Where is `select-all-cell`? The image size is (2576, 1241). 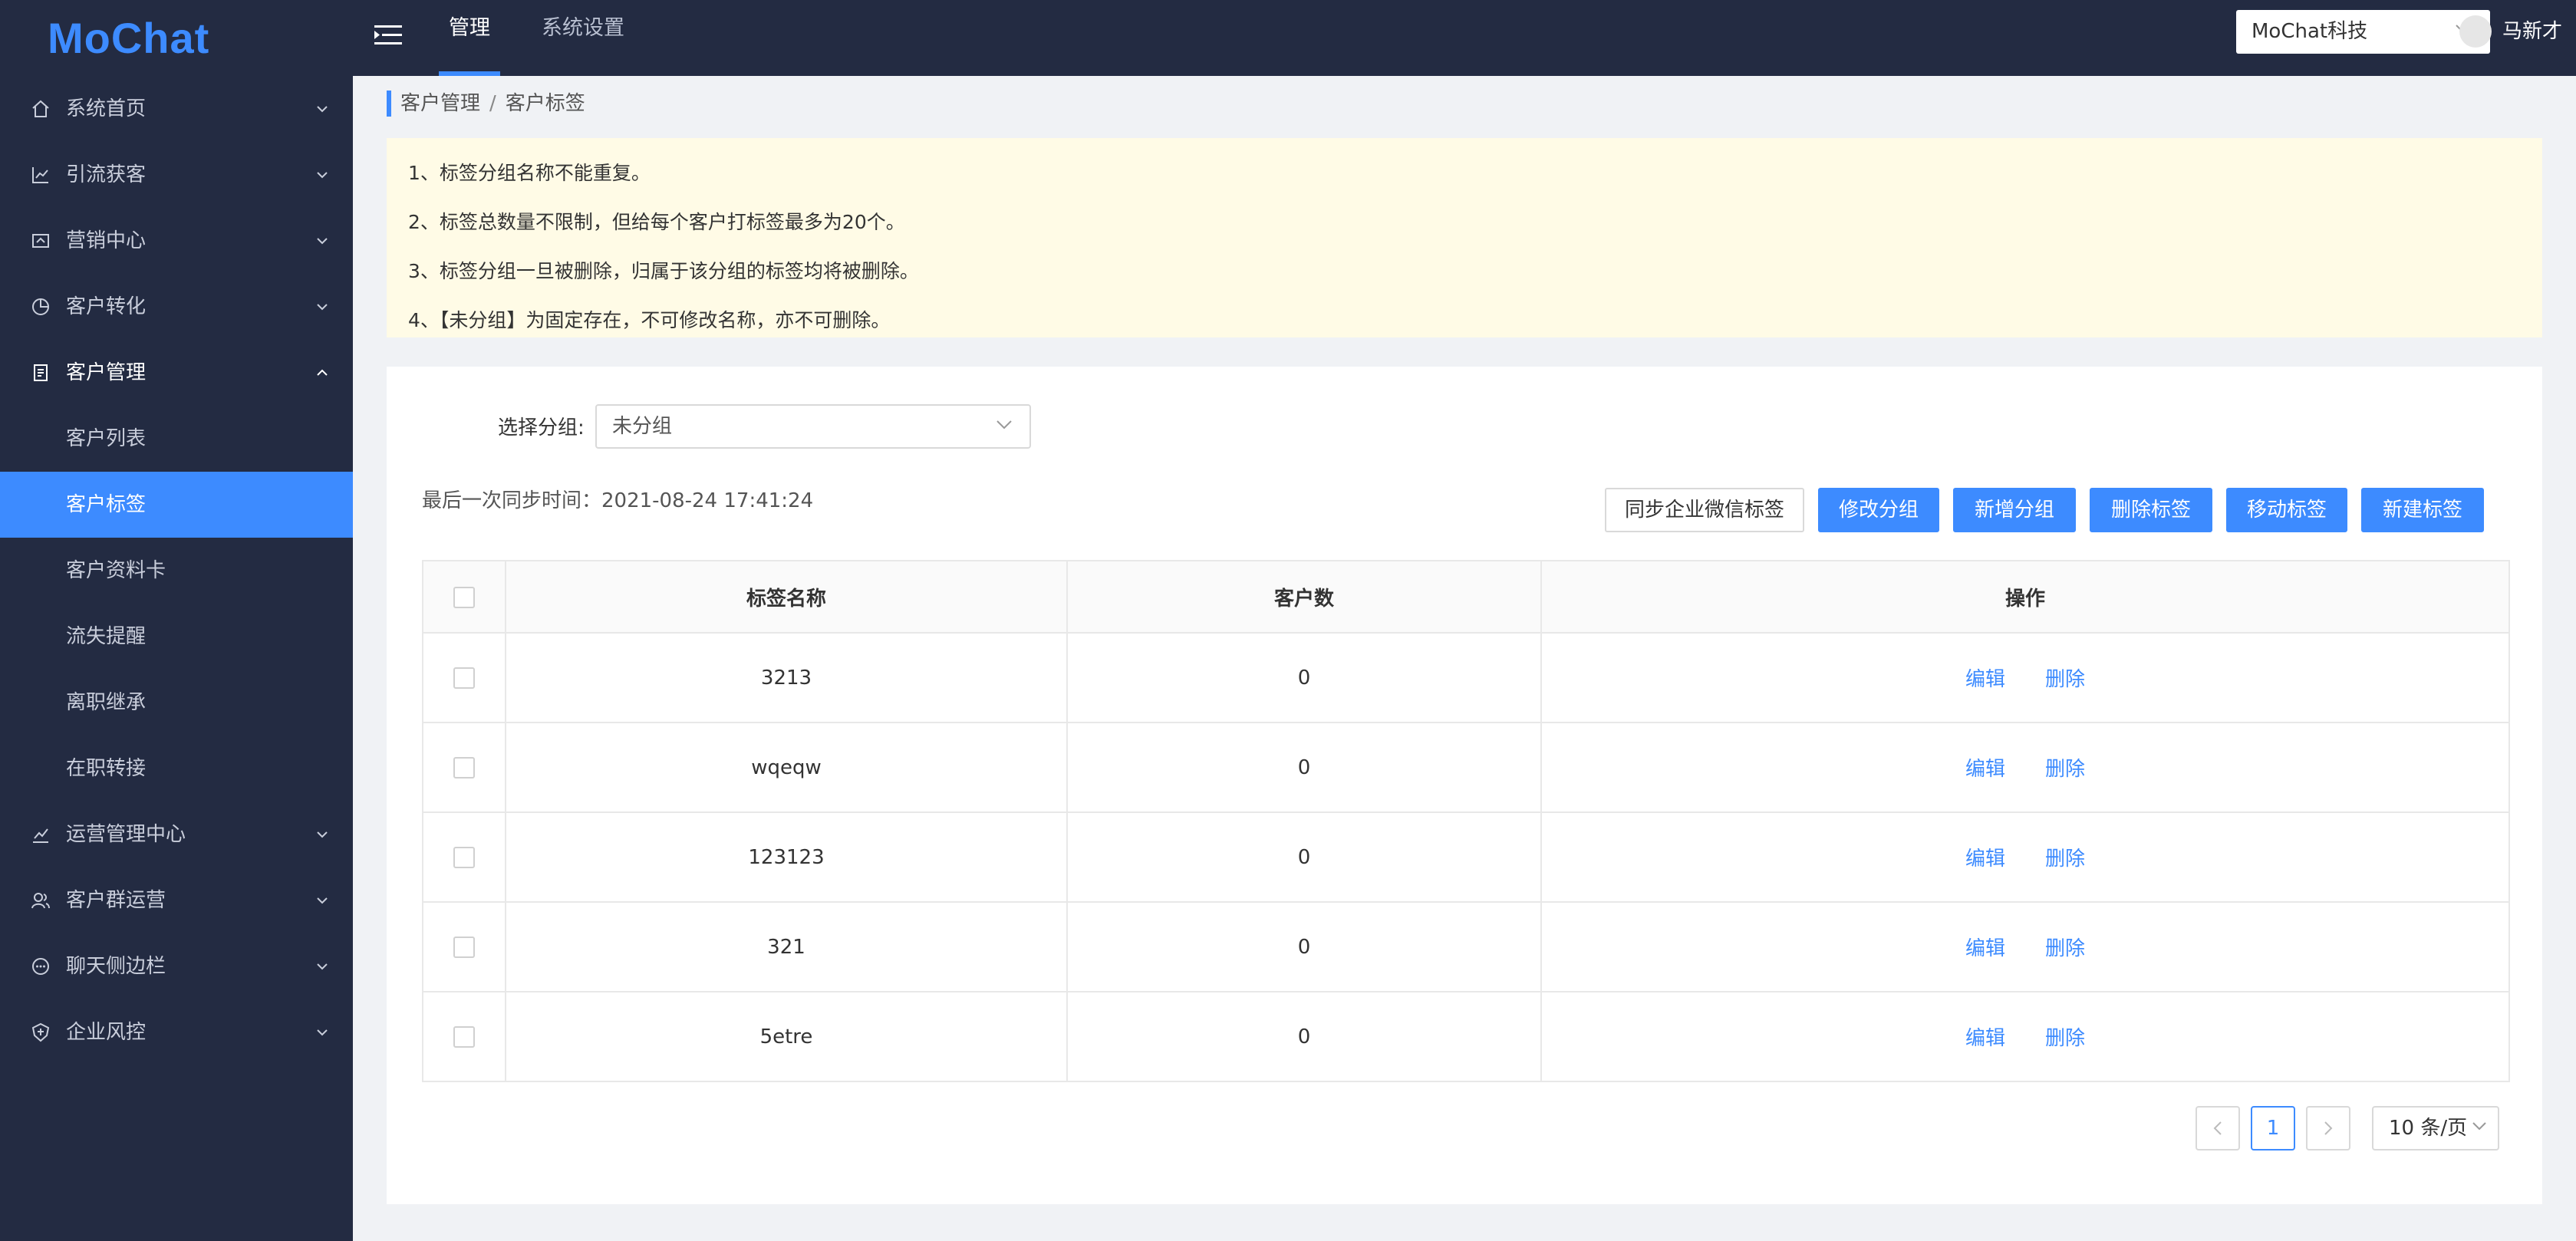 select-all-cell is located at coordinates (464, 598).